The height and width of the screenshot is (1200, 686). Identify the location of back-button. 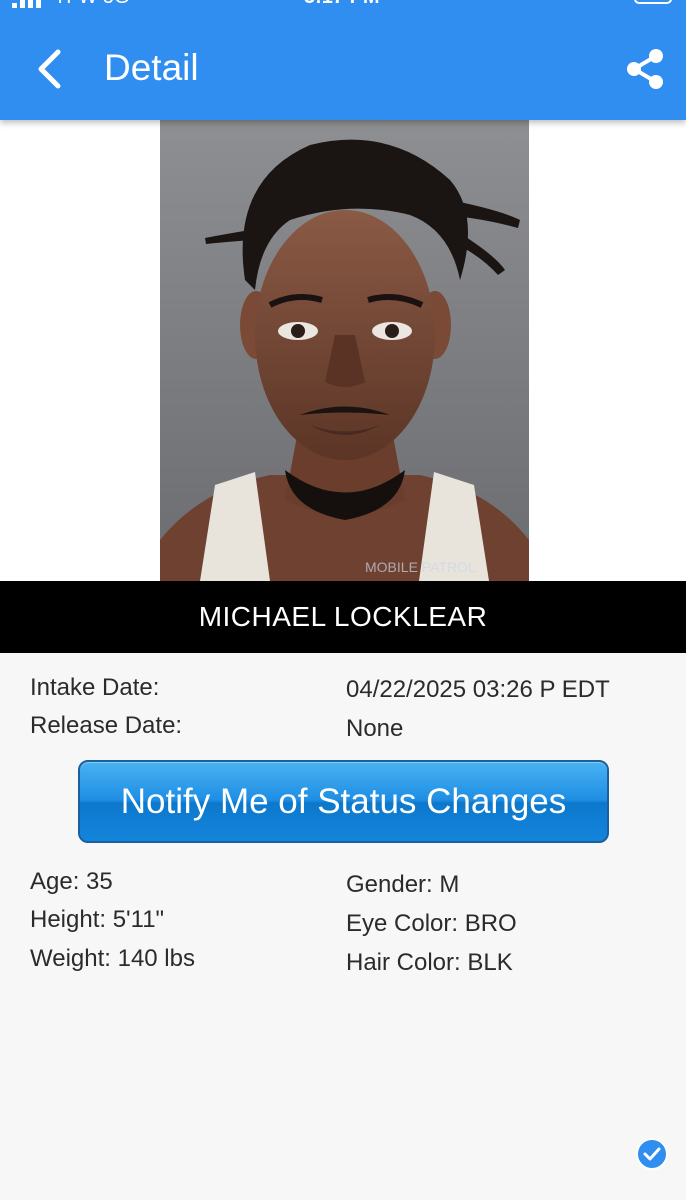
(51, 69).